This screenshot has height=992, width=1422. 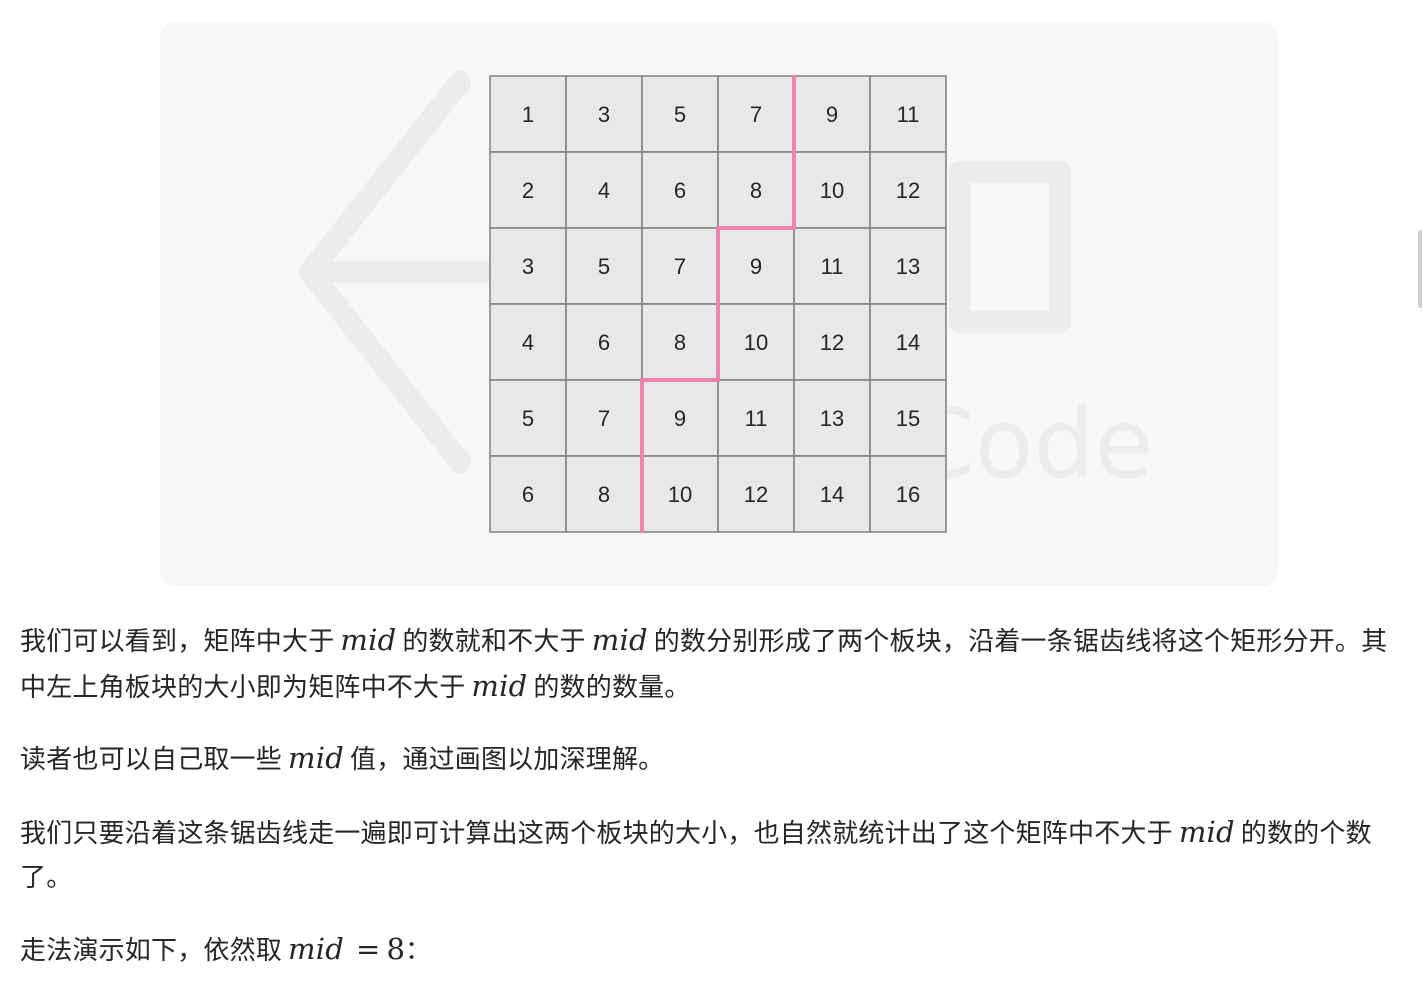 I want to click on math-equals: =, so click(x=368, y=949).